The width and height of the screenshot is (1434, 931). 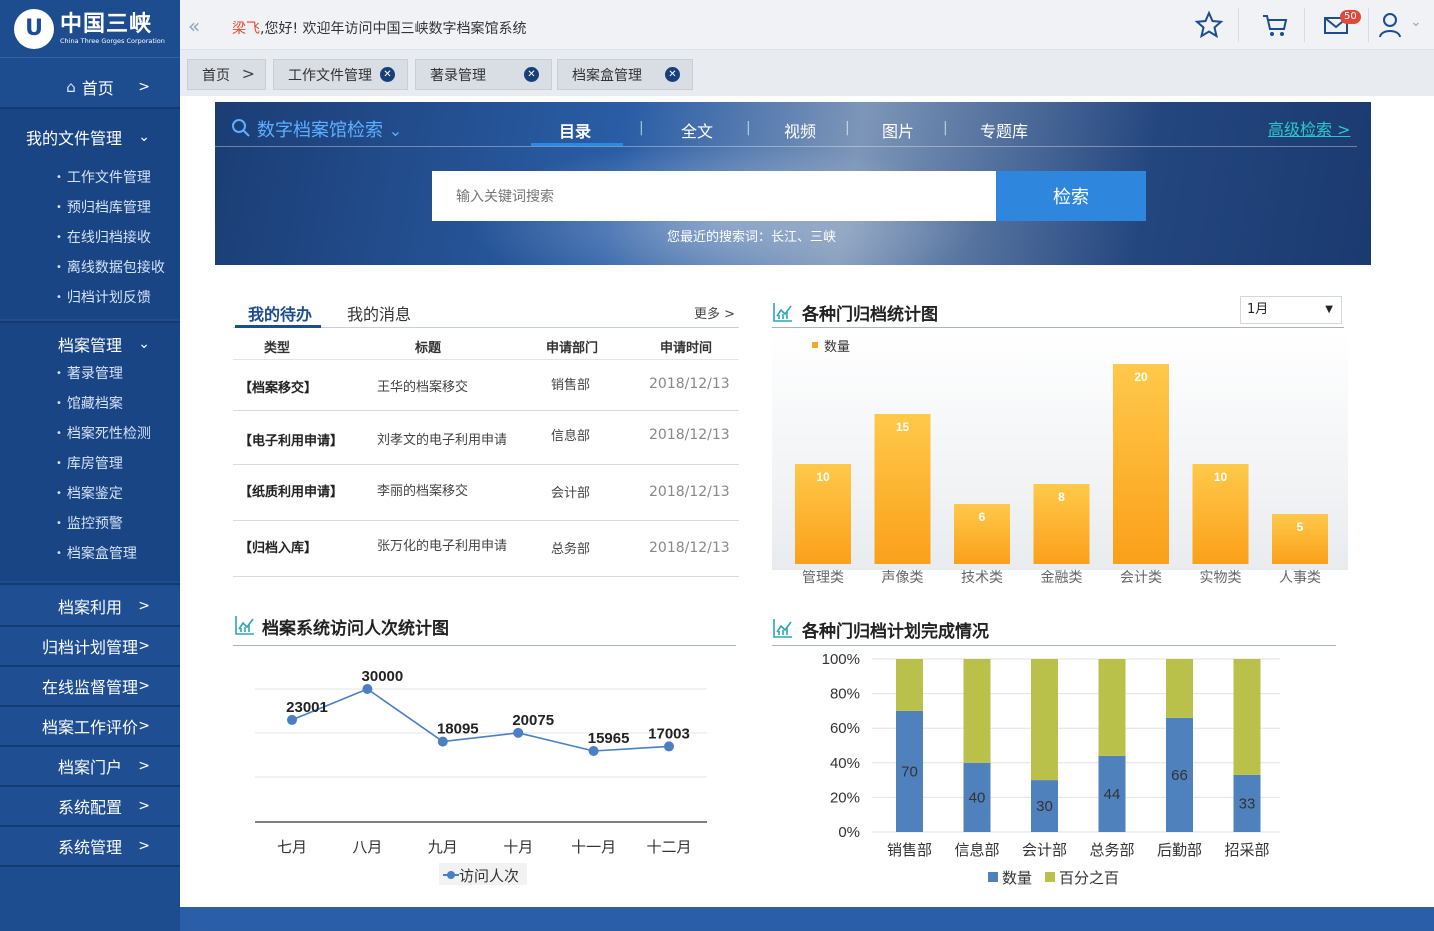 What do you see at coordinates (870, 315) in the screenshot?
I see `dept-archive-chart-title: 各种门归档统计图` at bounding box center [870, 315].